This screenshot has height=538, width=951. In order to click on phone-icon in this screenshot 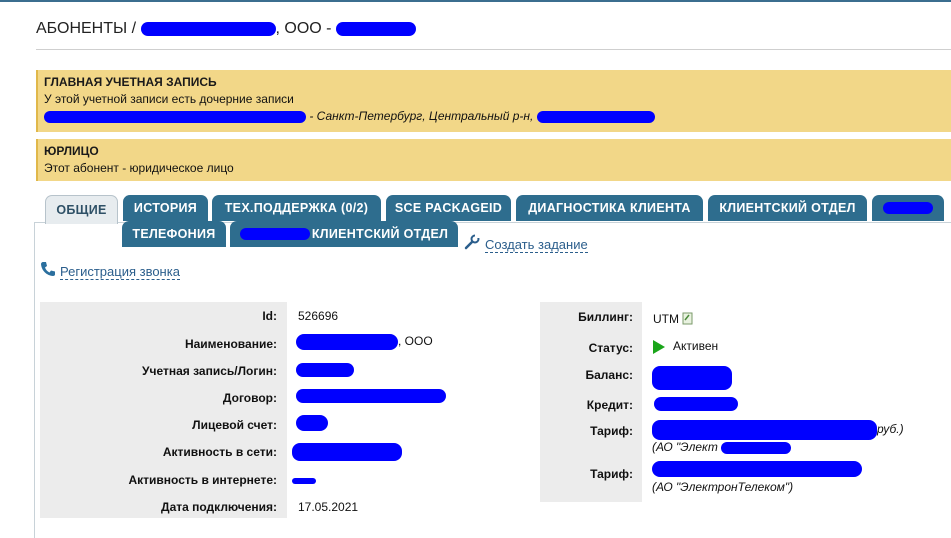, I will do `click(48, 271)`.